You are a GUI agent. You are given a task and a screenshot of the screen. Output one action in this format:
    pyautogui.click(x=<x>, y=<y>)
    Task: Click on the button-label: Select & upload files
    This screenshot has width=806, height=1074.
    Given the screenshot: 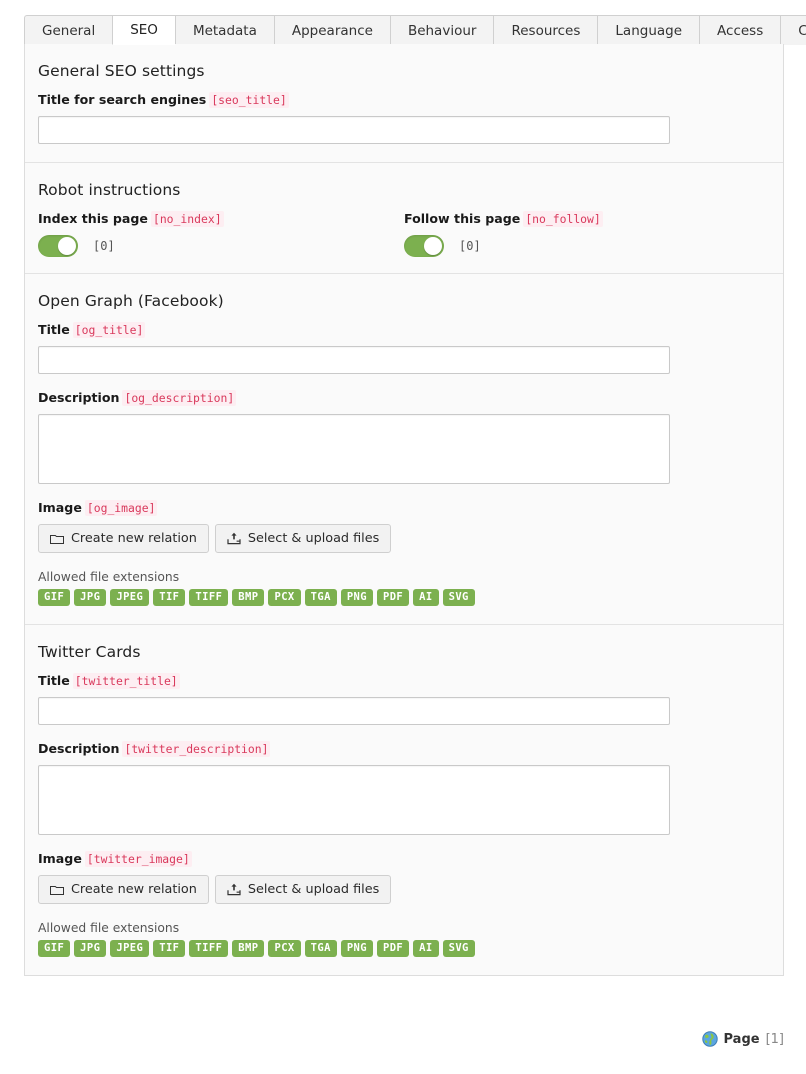 What is the action you would take?
    pyautogui.click(x=313, y=538)
    